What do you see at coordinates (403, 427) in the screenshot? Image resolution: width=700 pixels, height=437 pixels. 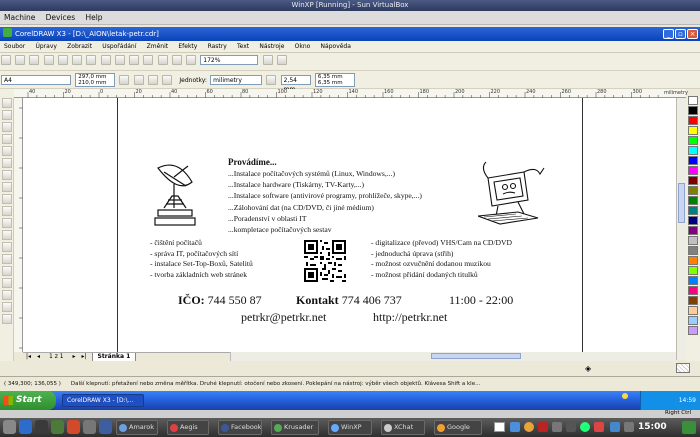 I see `host-task-xchat: XChat` at bounding box center [403, 427].